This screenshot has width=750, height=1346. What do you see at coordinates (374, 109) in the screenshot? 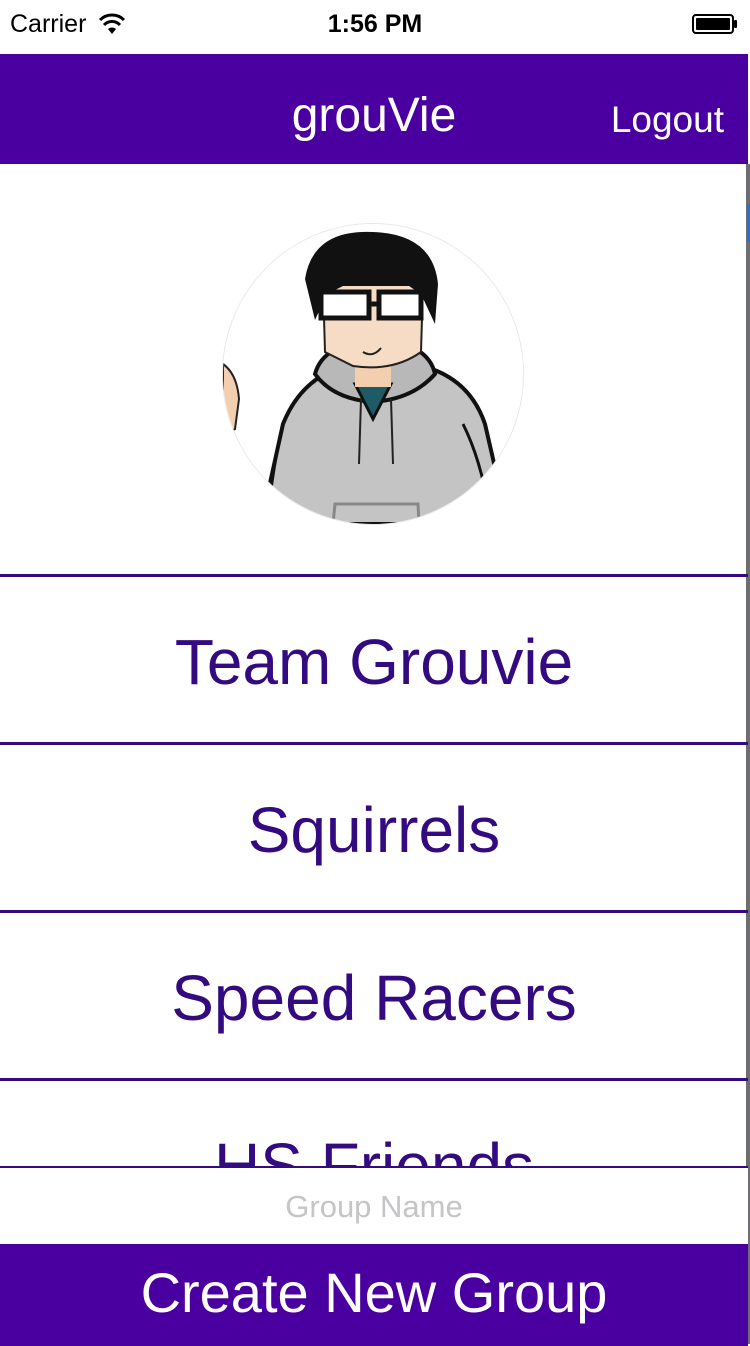
I see `nav-bar: grouVie Logout` at bounding box center [374, 109].